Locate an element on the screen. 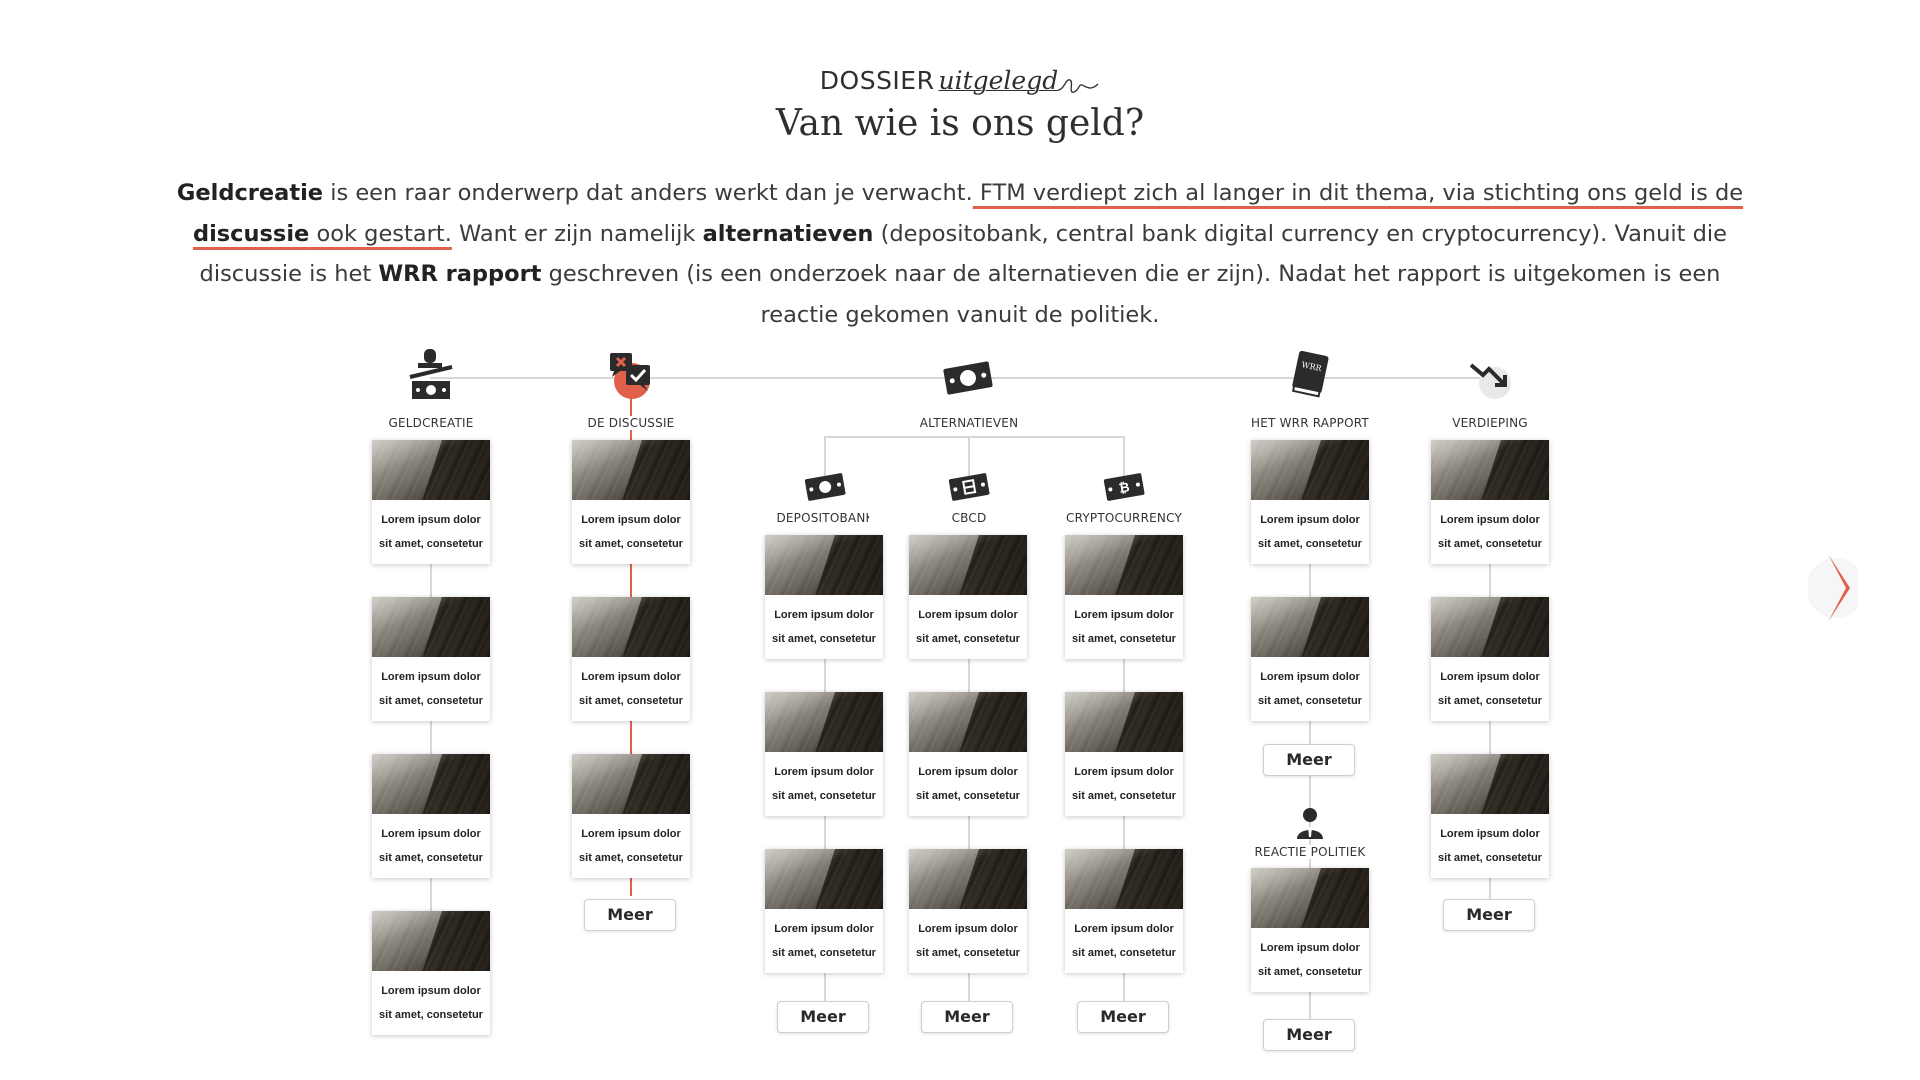  card-depositobank-1: Lorem ipsum dolor sit amet, consetetur is located at coordinates (824, 597).